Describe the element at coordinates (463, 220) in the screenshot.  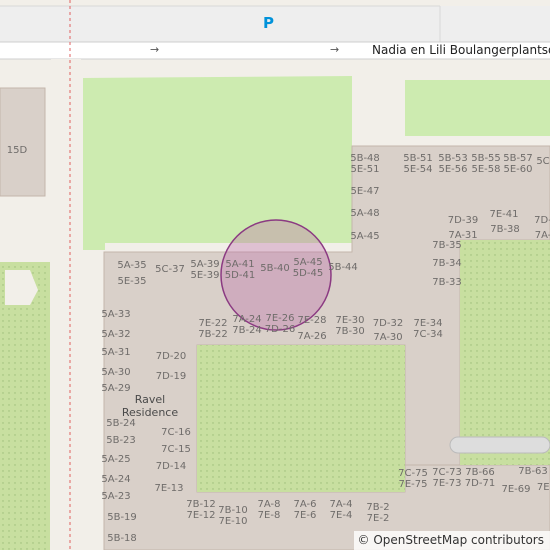
I see `unit-label: 7D-39` at that location.